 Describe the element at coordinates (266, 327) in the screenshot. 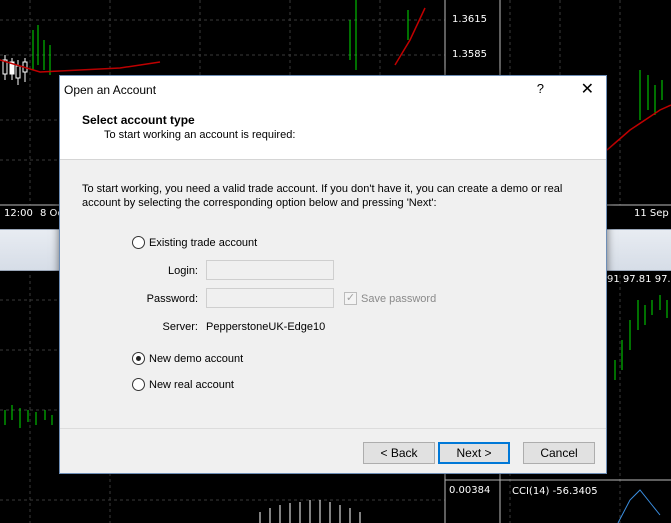

I see `server-value: PepperstoneUK-Edge10` at that location.